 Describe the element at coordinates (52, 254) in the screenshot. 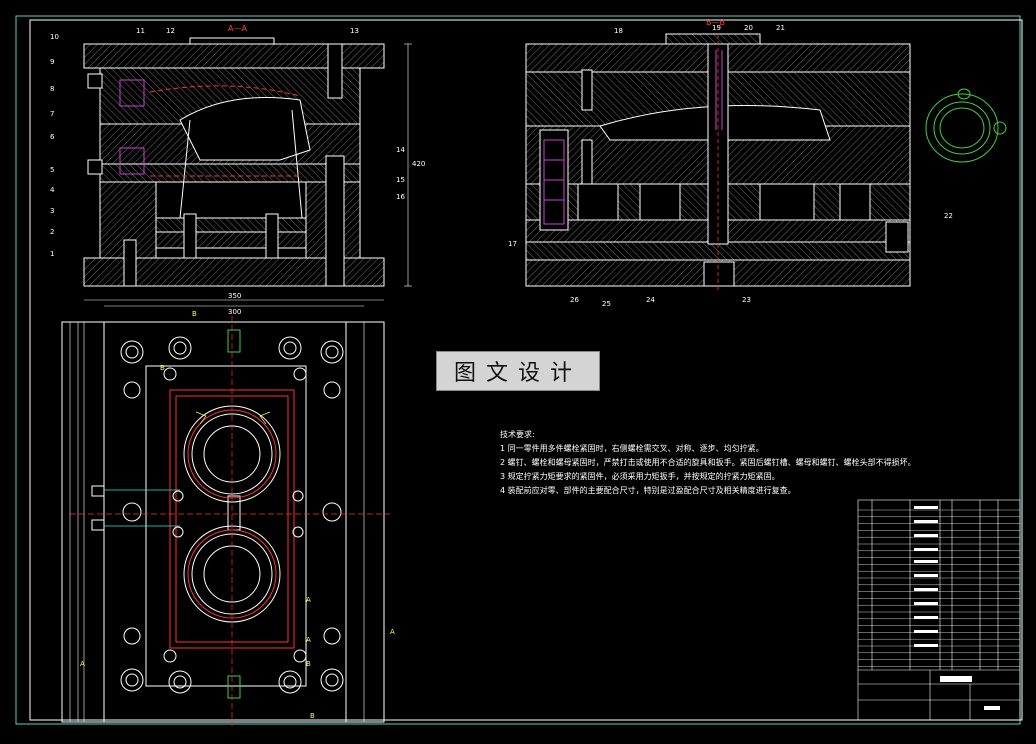

I see `part-number-label: 1` at that location.